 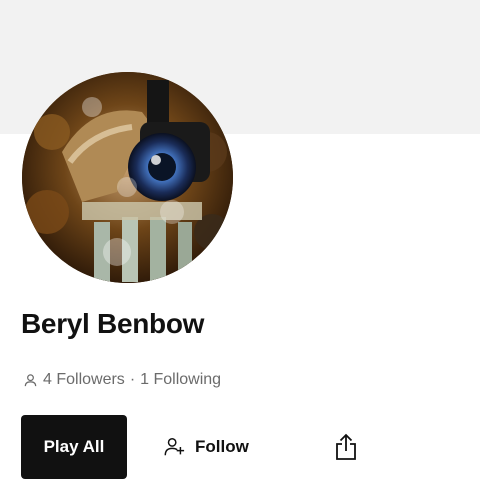 I want to click on follow-label: Follow, so click(x=222, y=446).